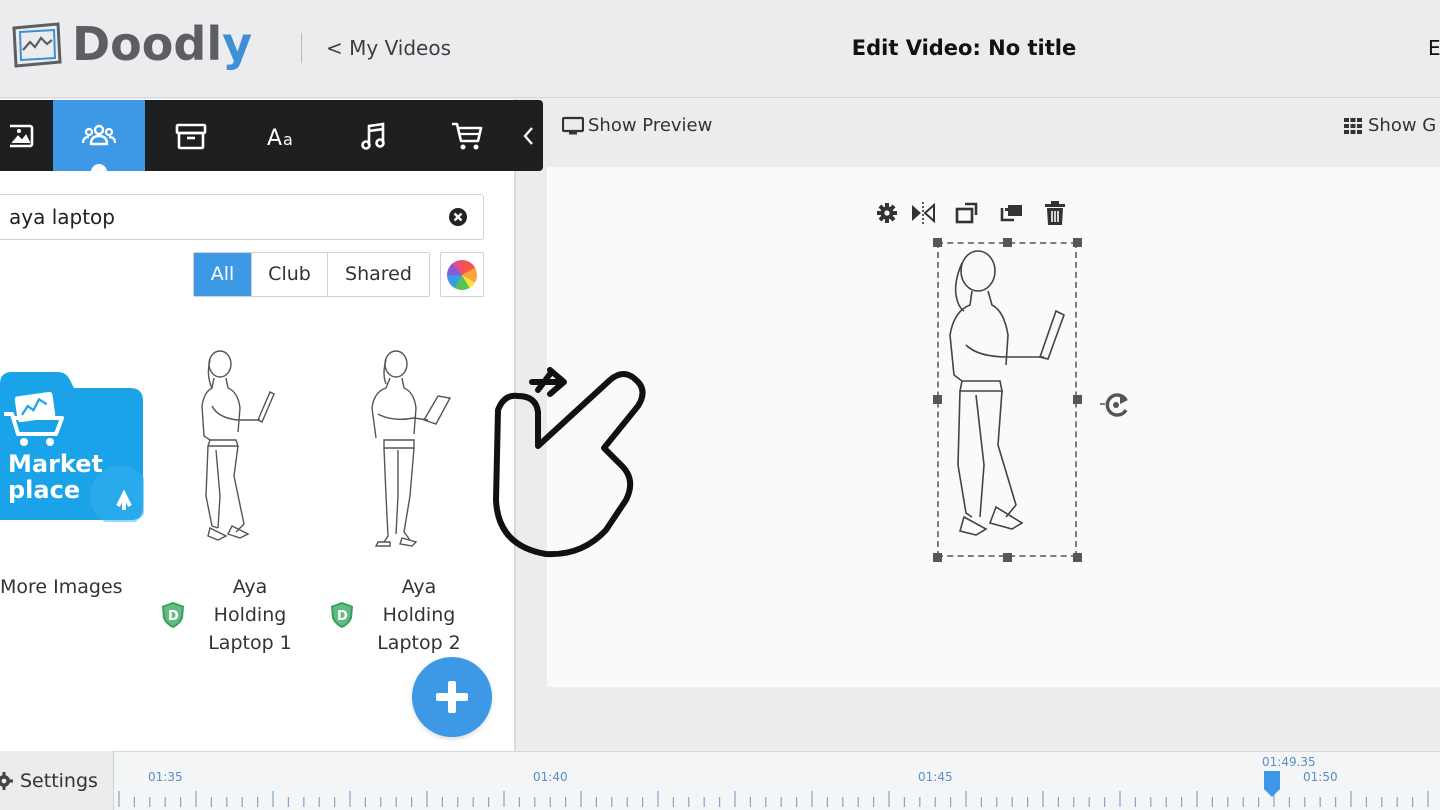 The width and height of the screenshot is (1440, 810). What do you see at coordinates (937, 399) in the screenshot?
I see `resize-handle-left` at bounding box center [937, 399].